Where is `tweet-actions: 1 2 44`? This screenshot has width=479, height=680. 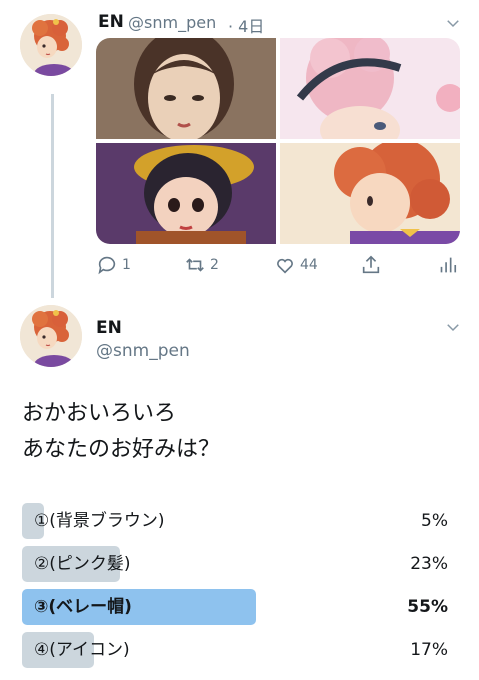
tweet-actions: 1 2 44 is located at coordinates (278, 268).